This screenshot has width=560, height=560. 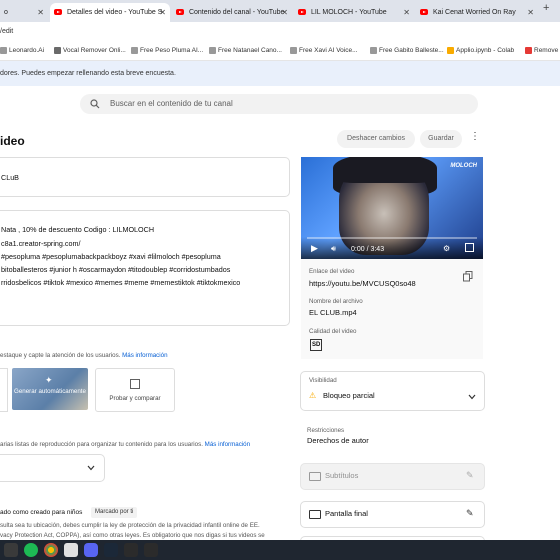 I want to click on player-controls: ▶ 🔊︎ 0:00 / 3:43 ⚙, so click(x=392, y=248).